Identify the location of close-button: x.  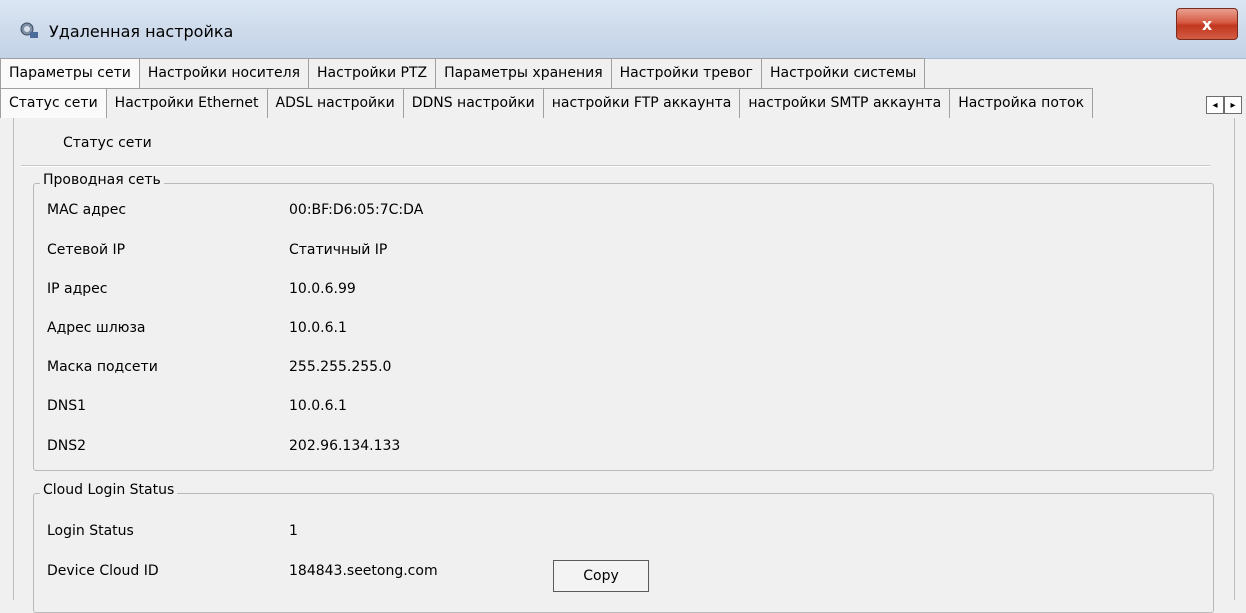
(1207, 24).